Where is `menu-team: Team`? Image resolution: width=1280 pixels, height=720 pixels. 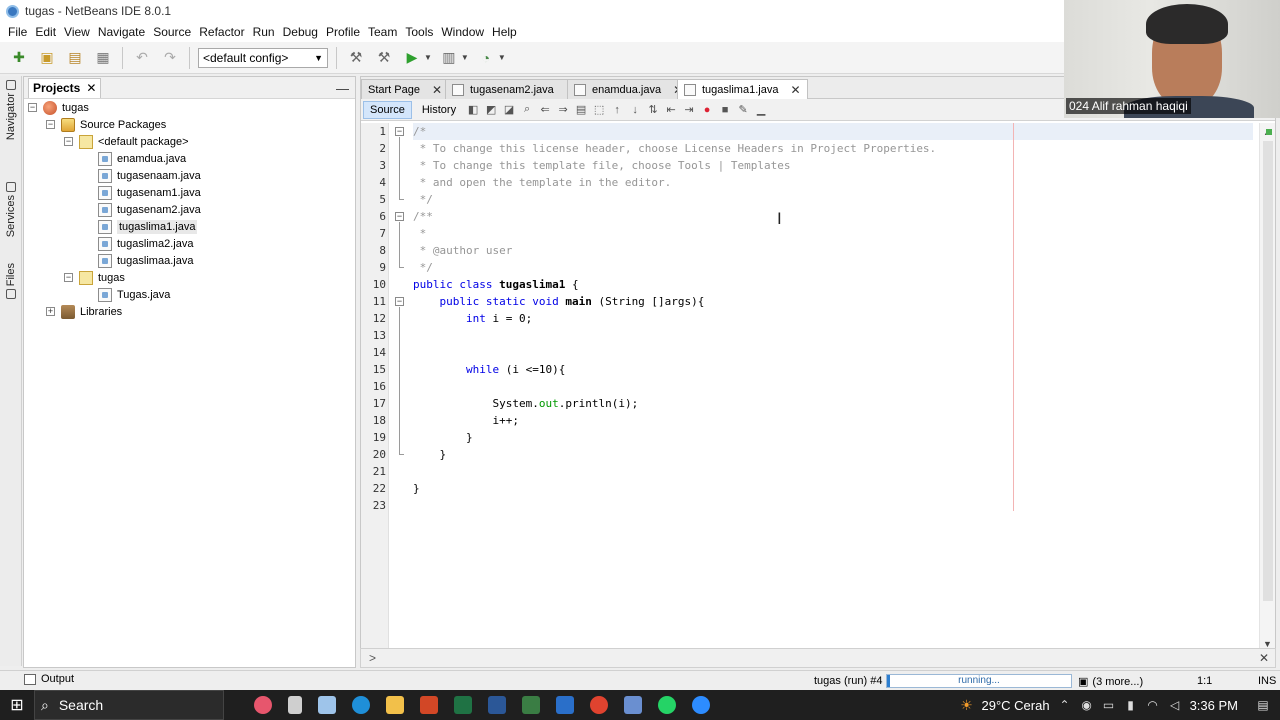 menu-team: Team is located at coordinates (382, 32).